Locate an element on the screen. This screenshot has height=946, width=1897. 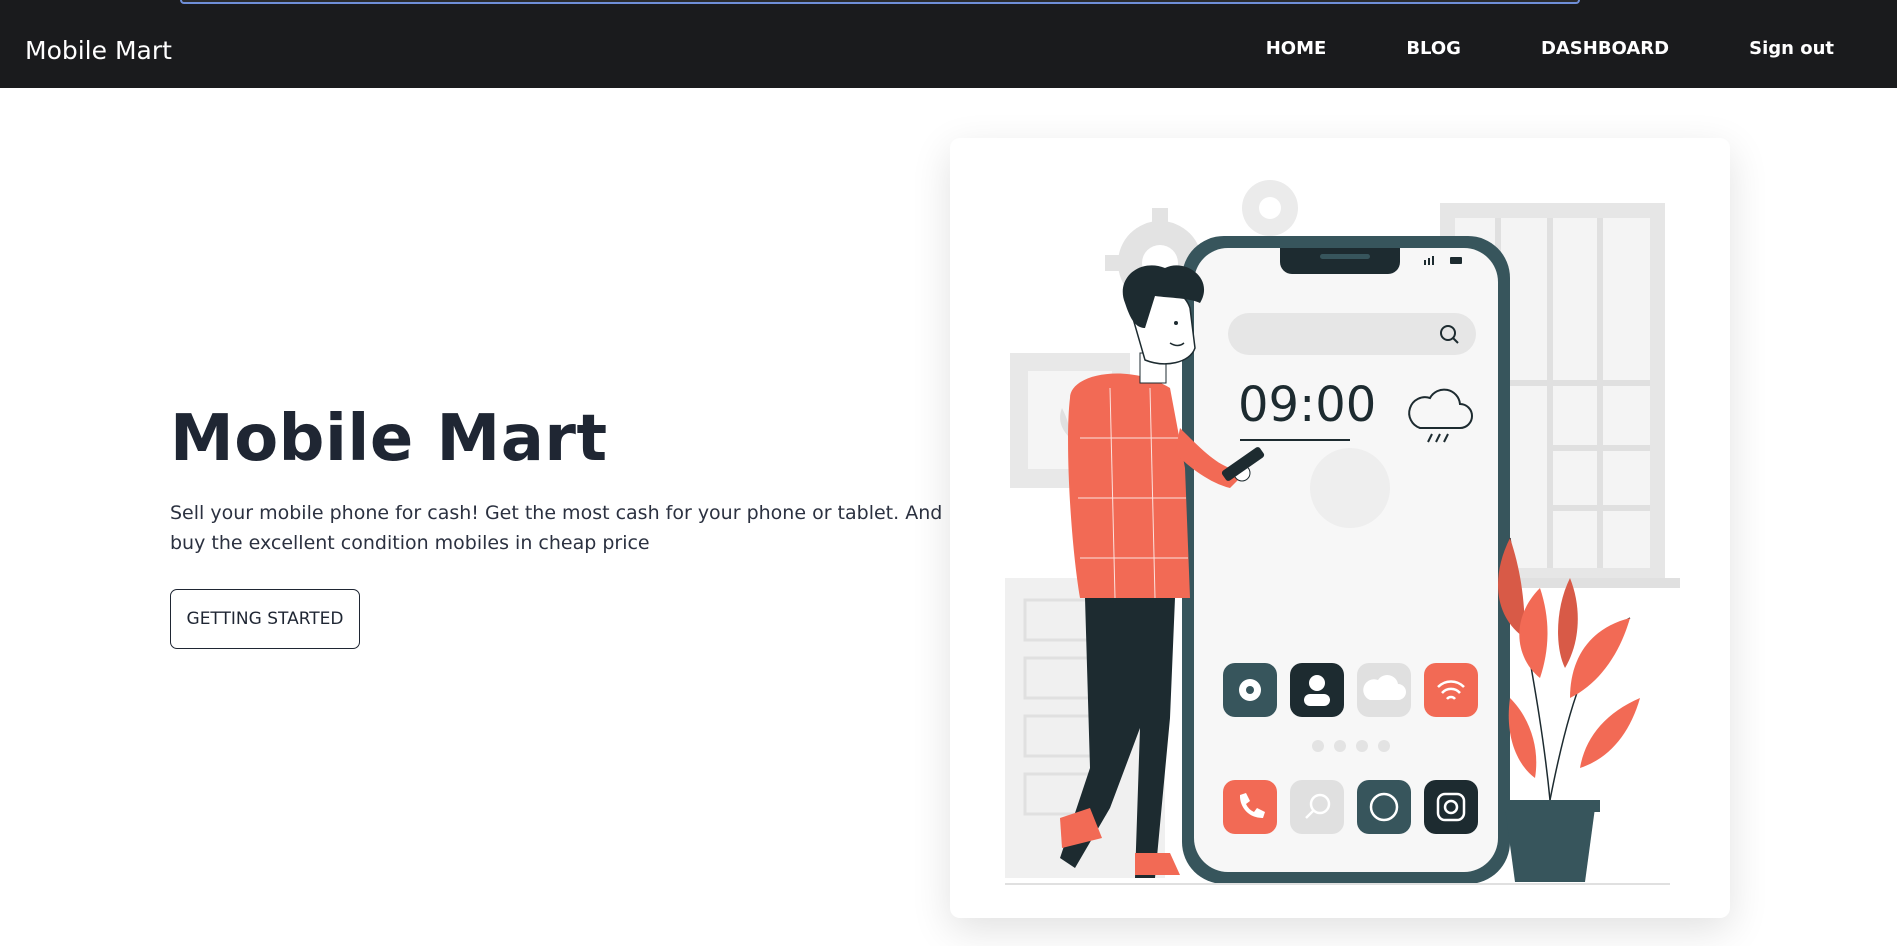
phone-clock: 09:00 is located at coordinates (1307, 405).